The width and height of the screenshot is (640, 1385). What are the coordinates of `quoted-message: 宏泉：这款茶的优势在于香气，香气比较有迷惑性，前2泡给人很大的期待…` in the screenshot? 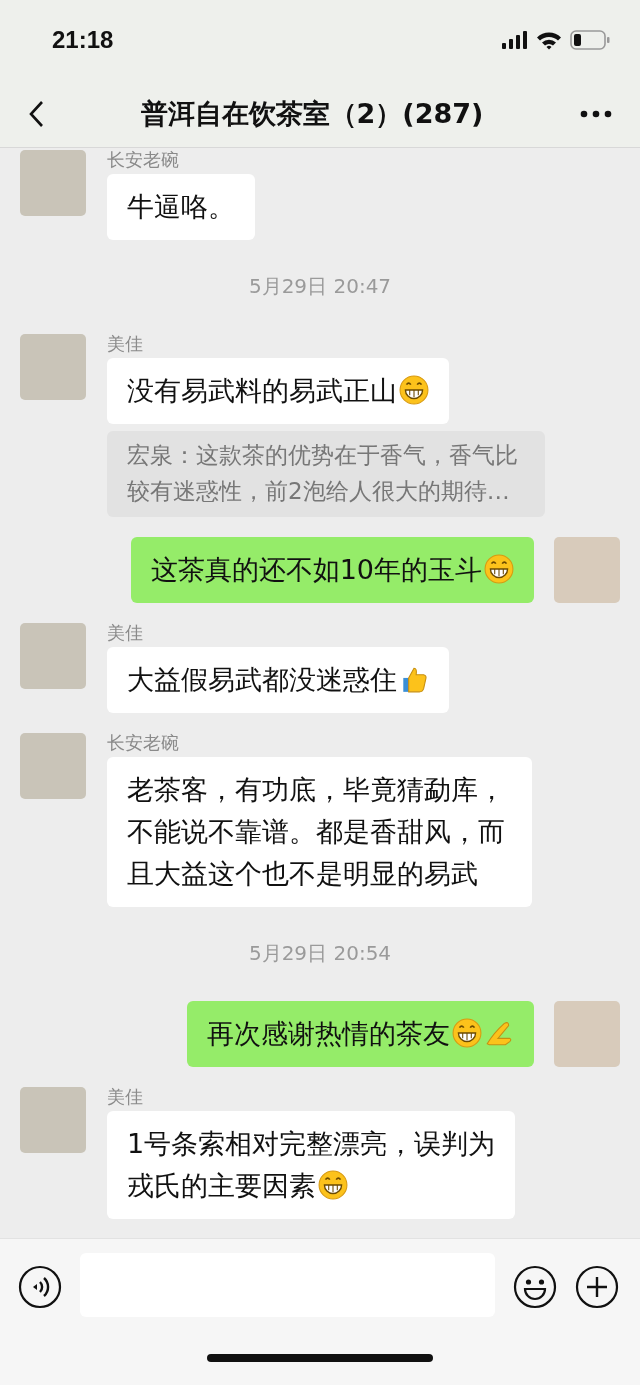 It's located at (326, 474).